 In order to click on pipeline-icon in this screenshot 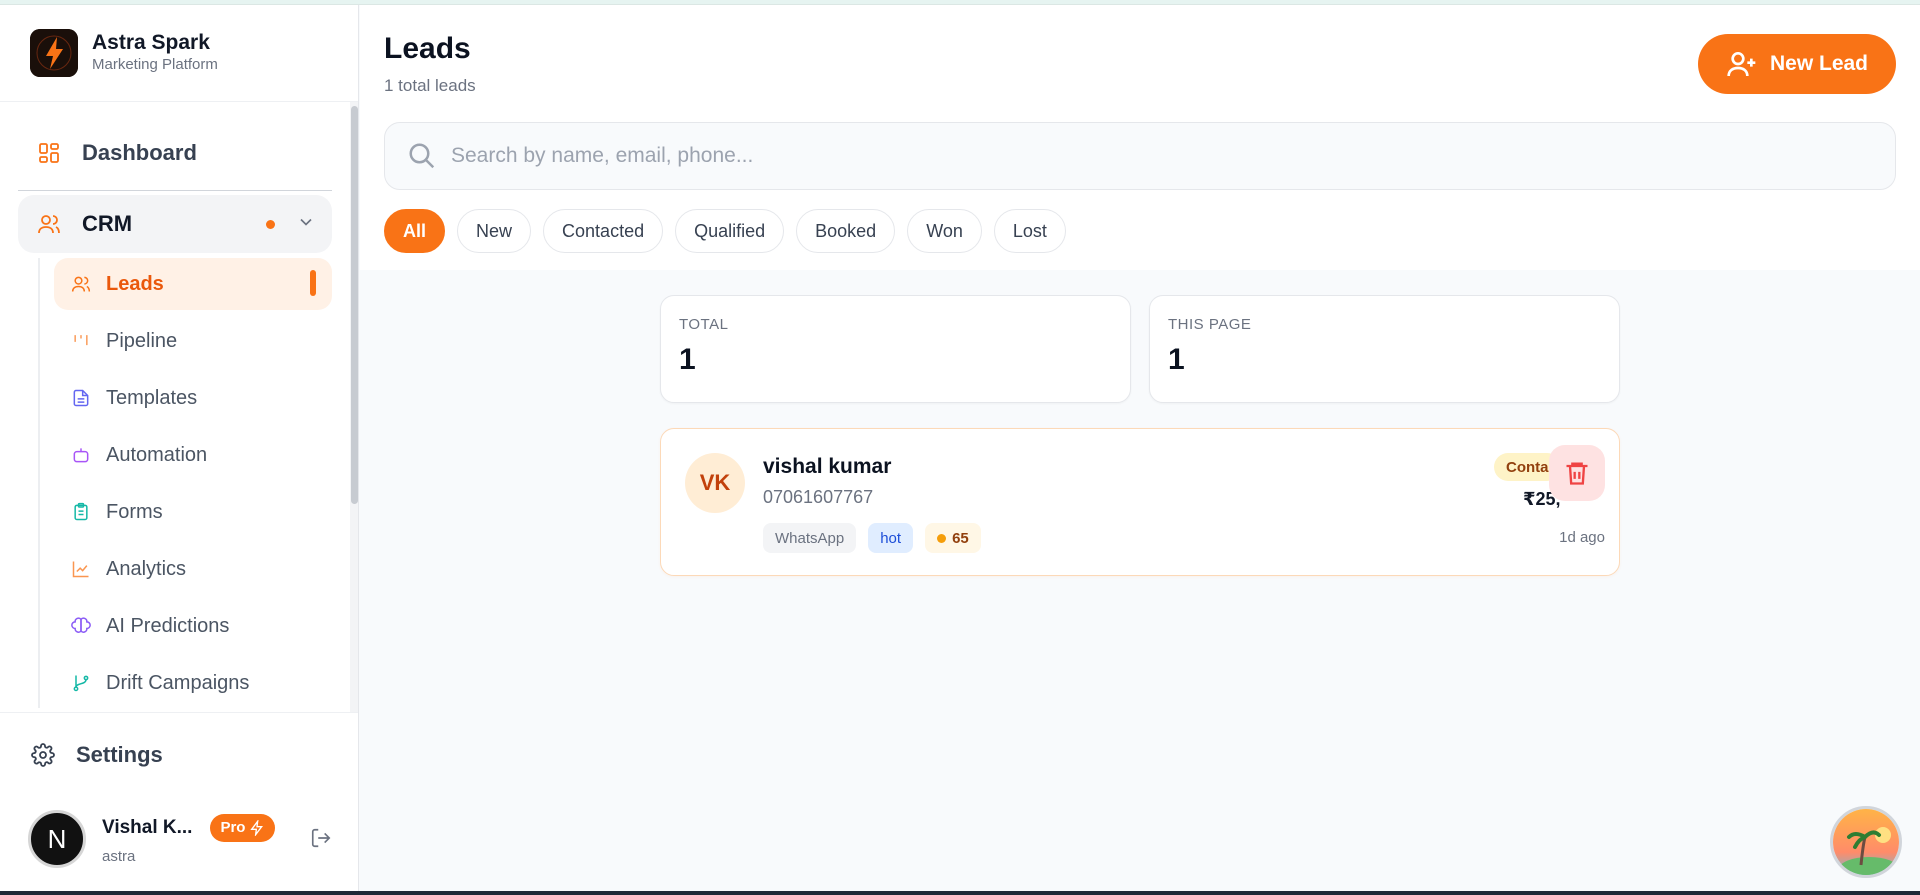, I will do `click(81, 341)`.